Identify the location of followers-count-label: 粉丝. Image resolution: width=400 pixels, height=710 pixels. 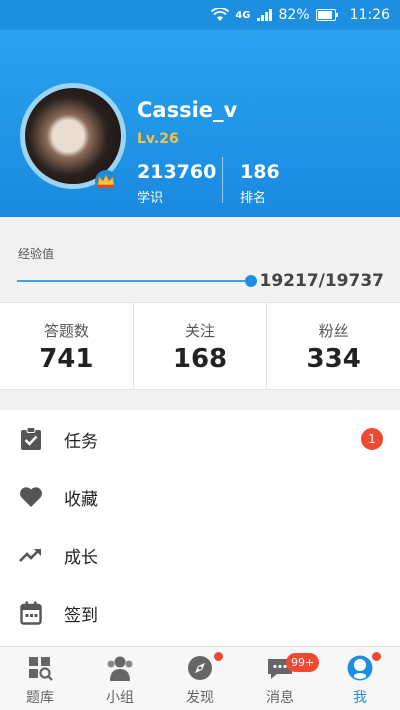
(333, 331).